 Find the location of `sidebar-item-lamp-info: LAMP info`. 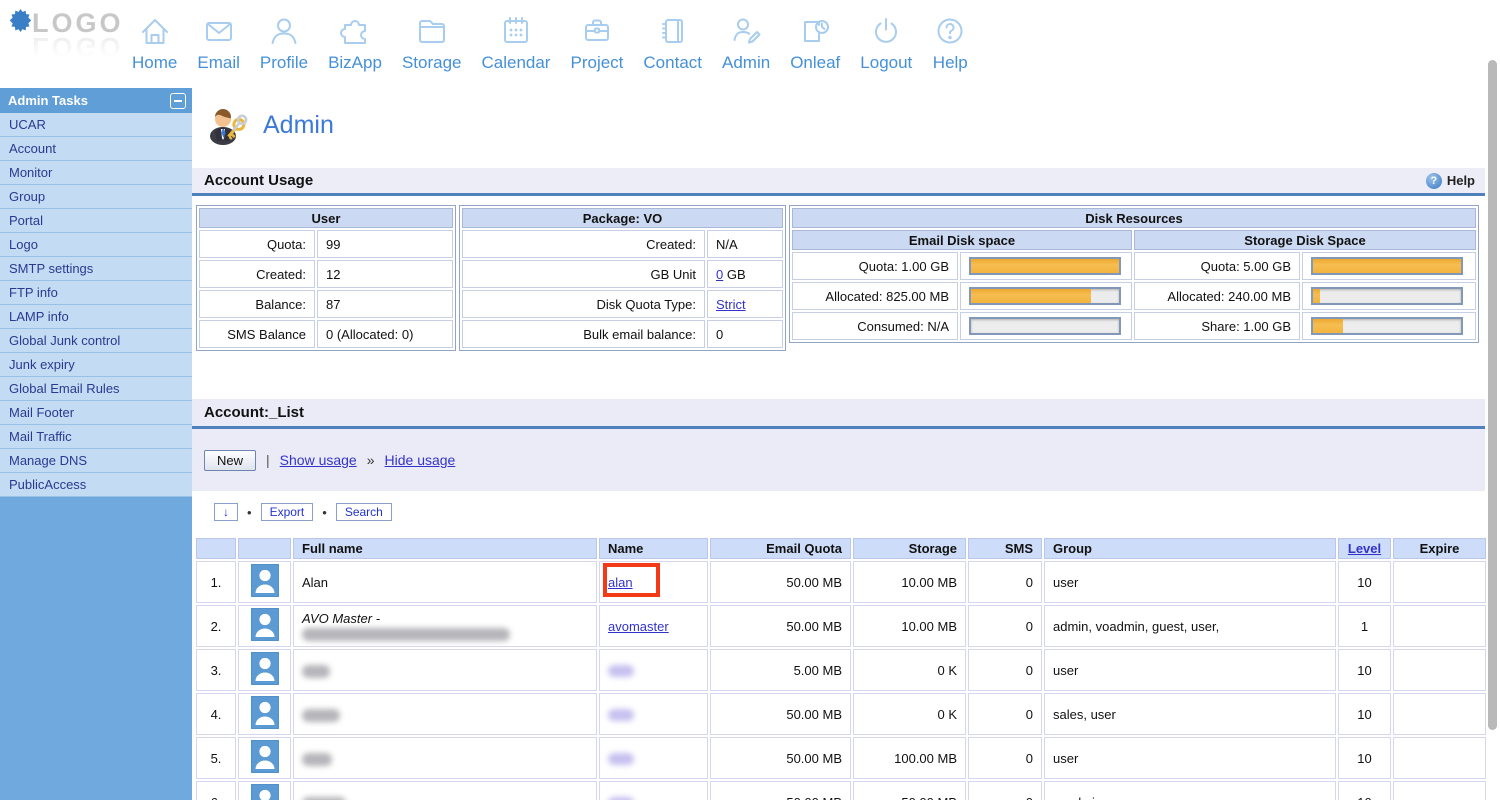

sidebar-item-lamp-info: LAMP info is located at coordinates (96, 317).